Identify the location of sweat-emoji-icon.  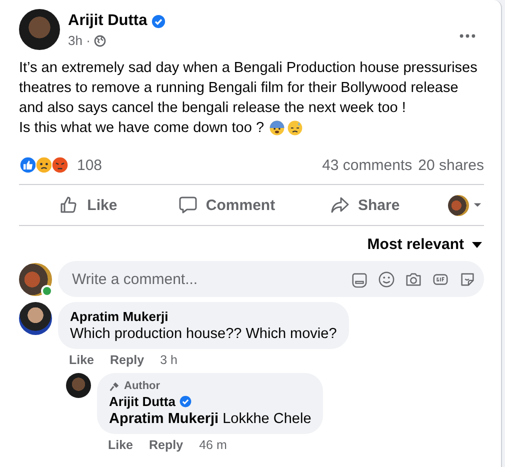
(295, 128).